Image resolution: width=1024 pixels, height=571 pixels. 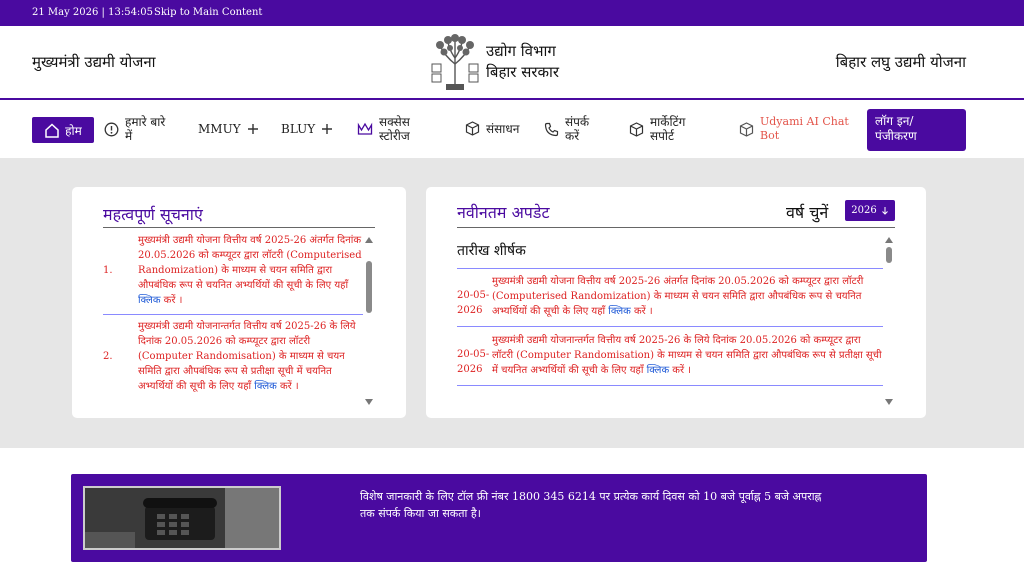 I want to click on telephone-icon, so click(x=182, y=518).